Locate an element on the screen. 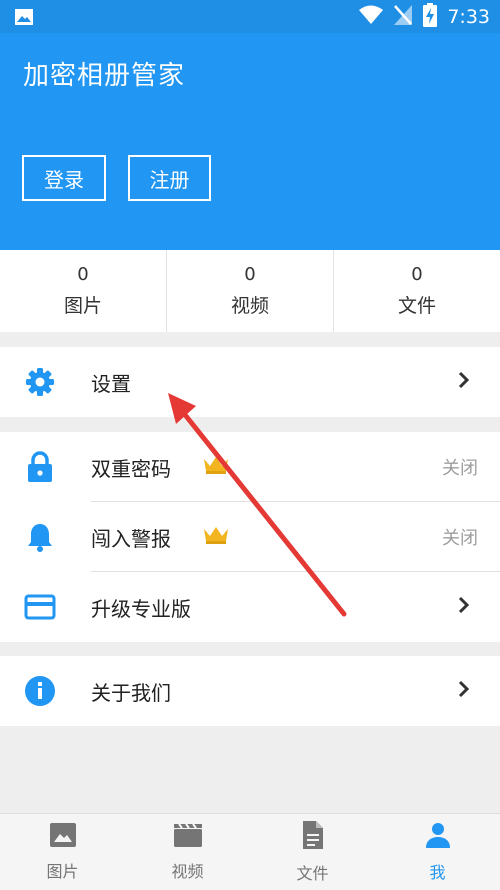  about-card: 关于我们 is located at coordinates (250, 691).